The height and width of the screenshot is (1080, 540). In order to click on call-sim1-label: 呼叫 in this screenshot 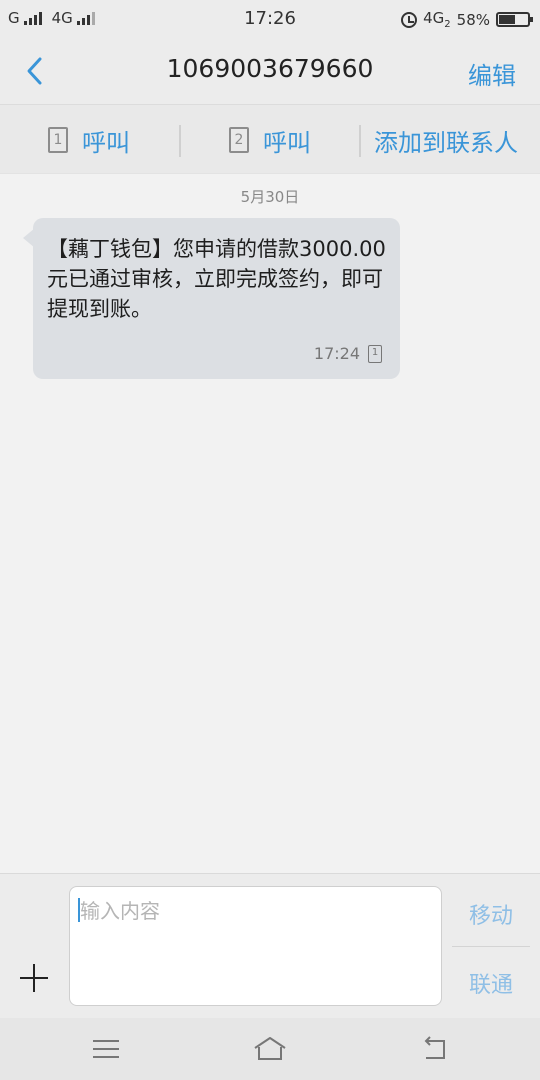, I will do `click(106, 142)`.